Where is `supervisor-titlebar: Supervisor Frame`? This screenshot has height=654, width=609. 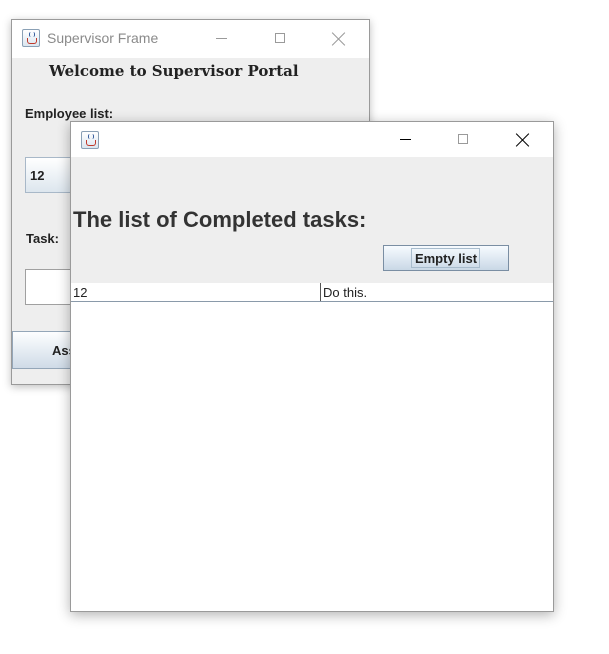 supervisor-titlebar: Supervisor Frame is located at coordinates (190, 39).